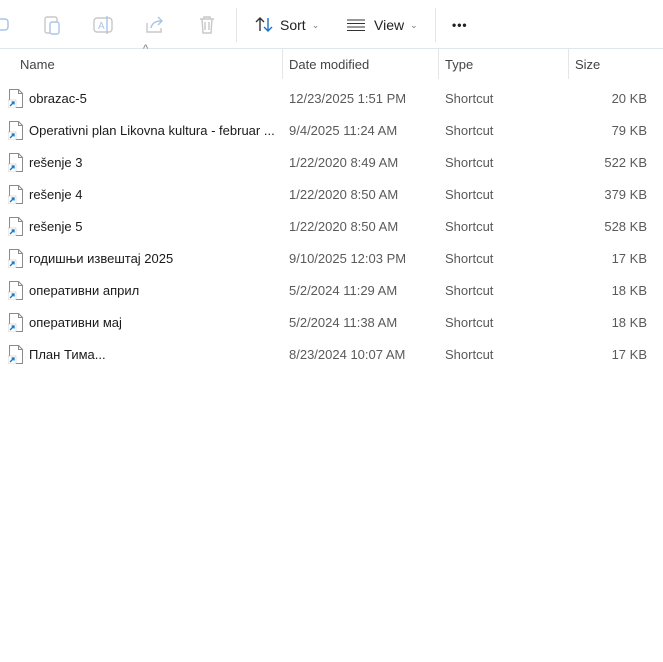 The height and width of the screenshot is (662, 663). What do you see at coordinates (343, 290) in the screenshot?
I see `file-date: 5/2/2024 11:29 AM` at bounding box center [343, 290].